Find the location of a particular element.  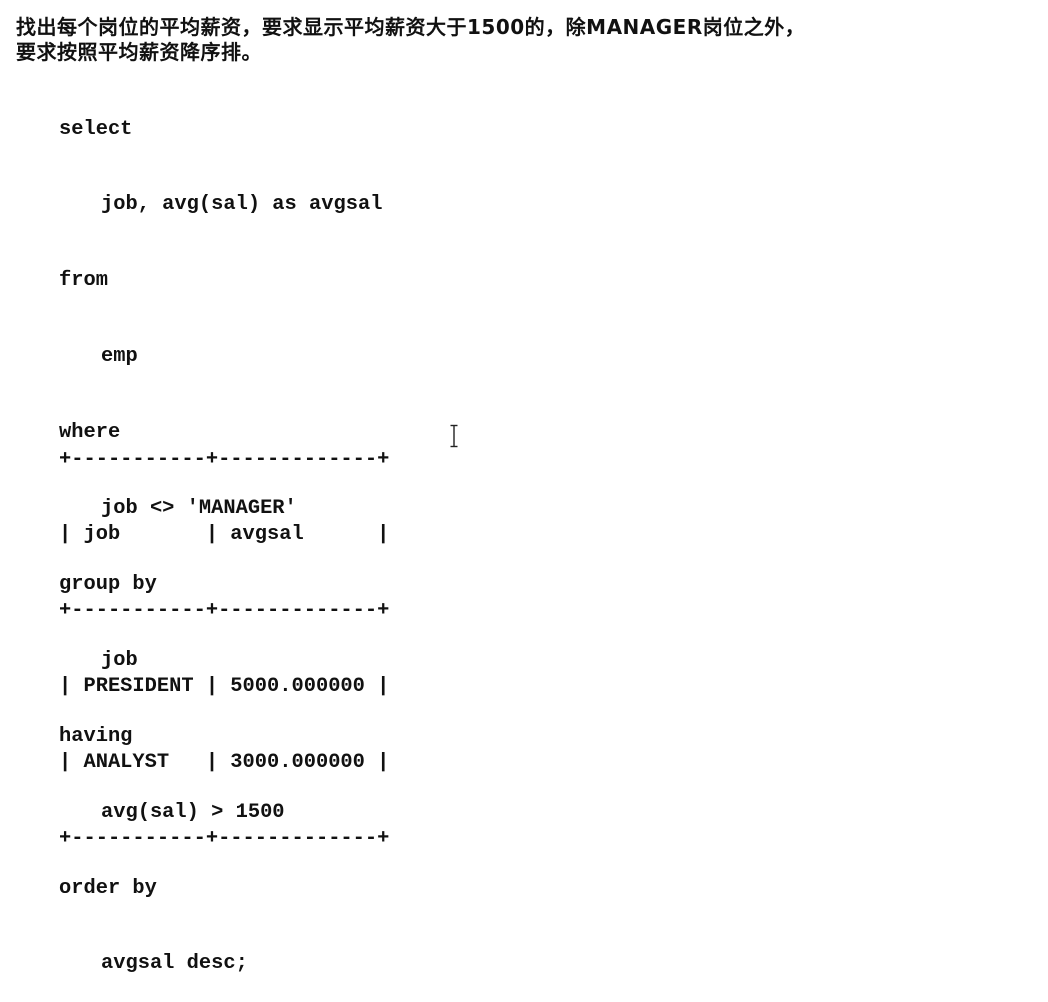

result-table-header: | job | avgsal | is located at coordinates (224, 535).